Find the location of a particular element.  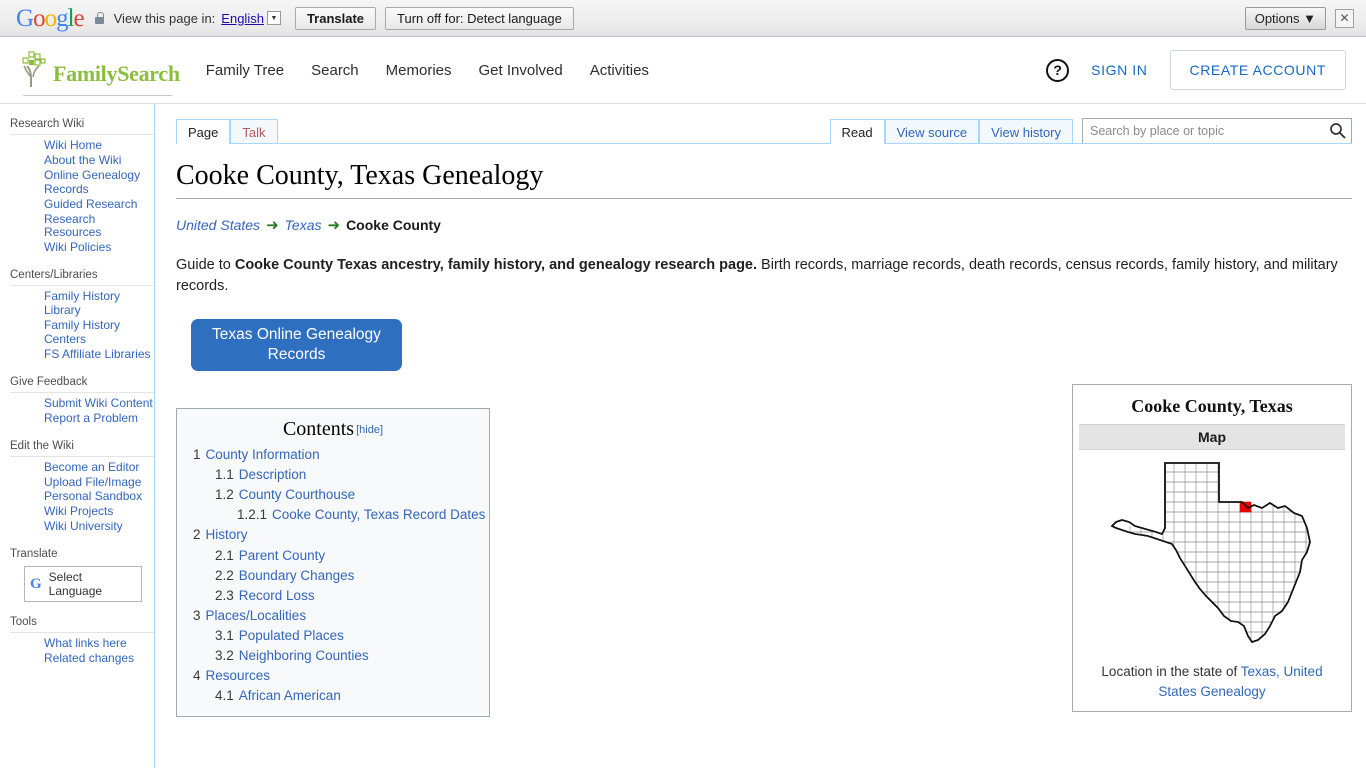

sidebar-item-fs-affiliate-libraries: FS Affiliate Libraries is located at coordinates (97, 354).